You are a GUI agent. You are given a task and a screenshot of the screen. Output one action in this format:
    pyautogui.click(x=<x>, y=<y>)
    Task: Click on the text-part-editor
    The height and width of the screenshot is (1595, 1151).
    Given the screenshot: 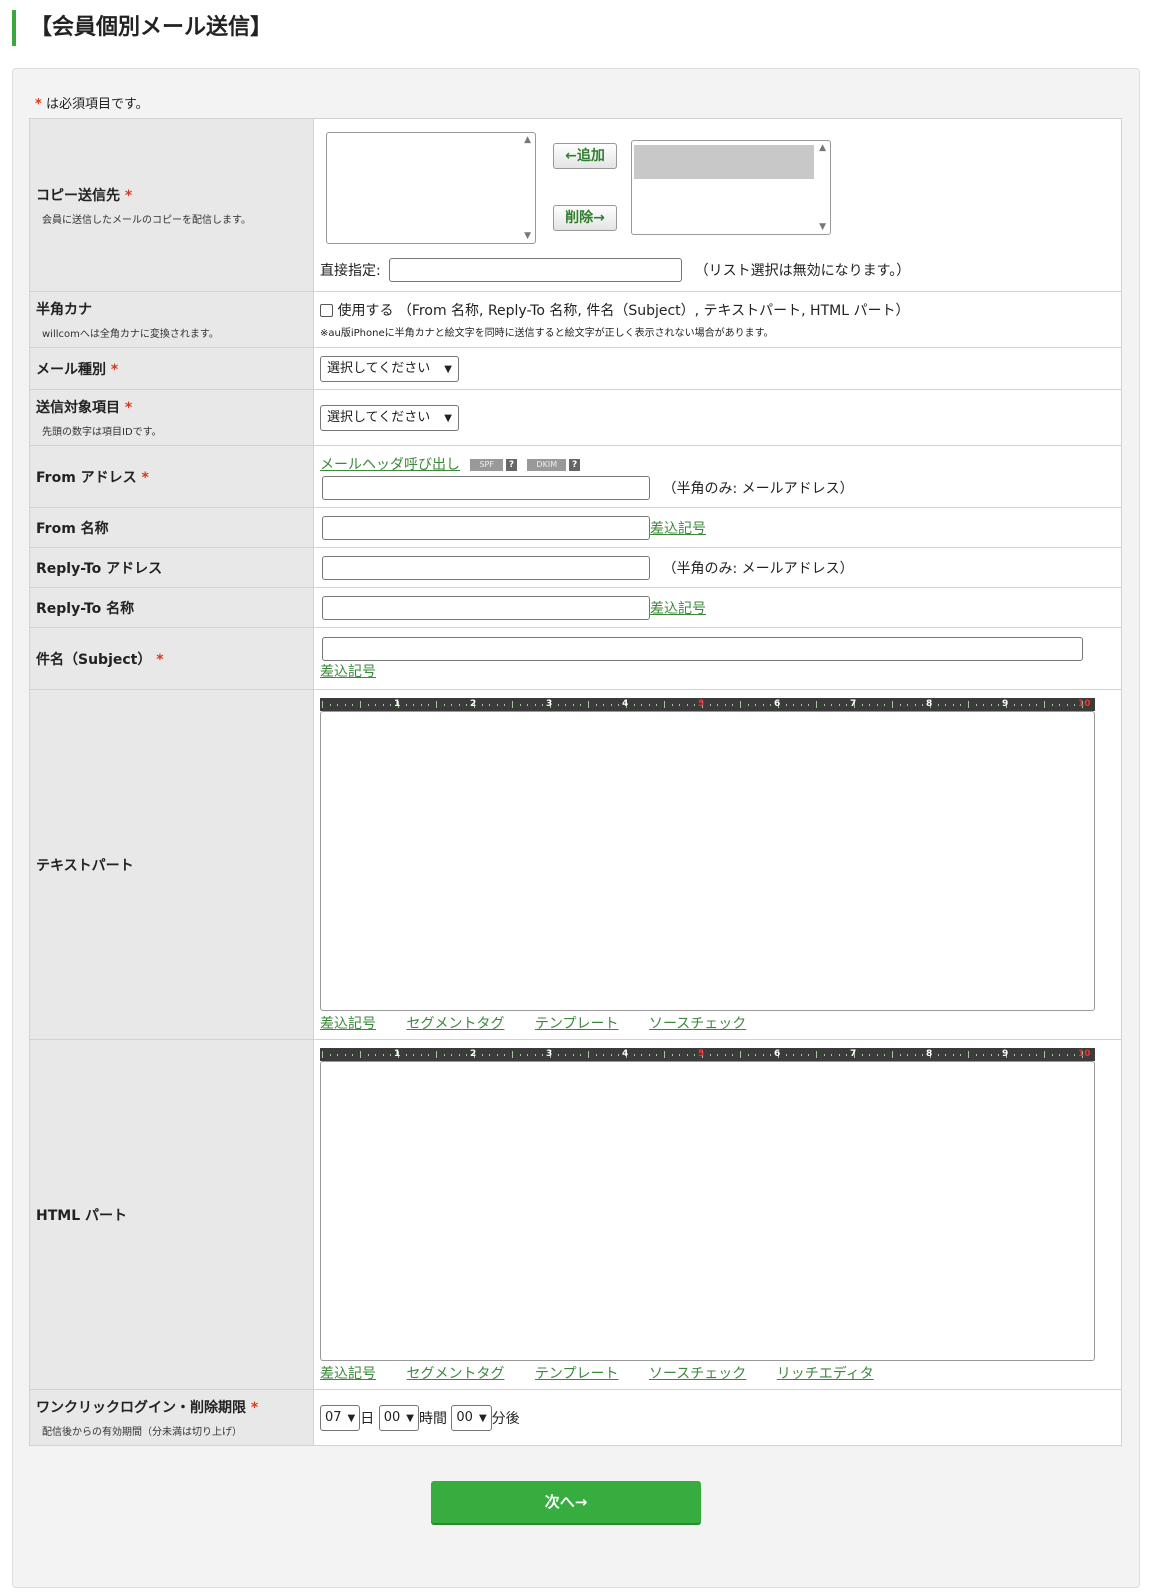 What is the action you would take?
    pyautogui.click(x=707, y=861)
    